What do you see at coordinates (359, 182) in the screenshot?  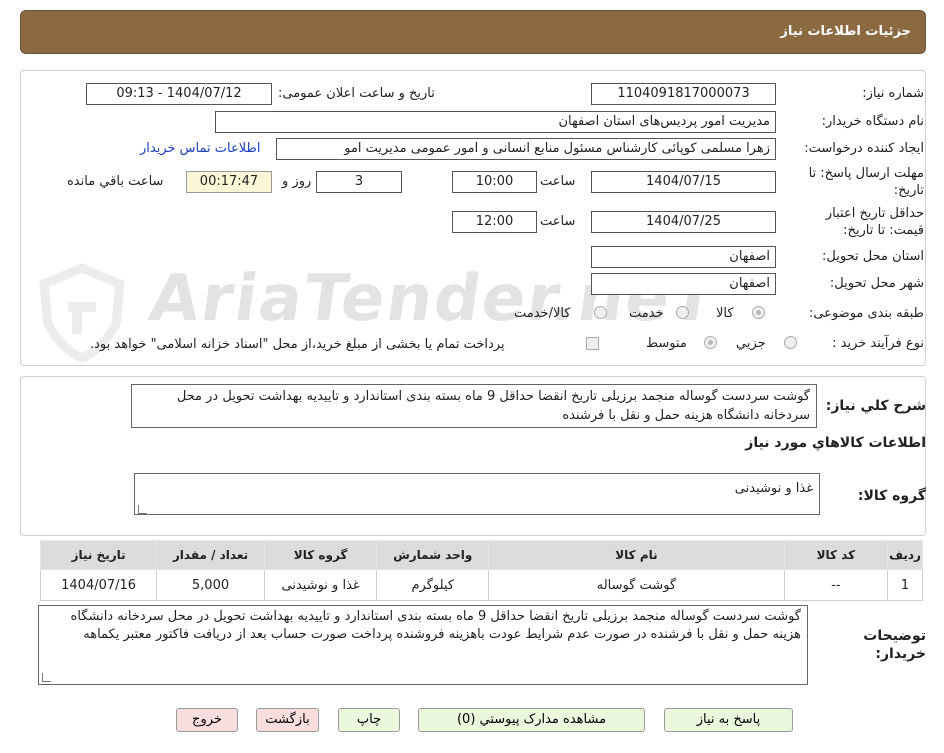 I see `days-field: 3` at bounding box center [359, 182].